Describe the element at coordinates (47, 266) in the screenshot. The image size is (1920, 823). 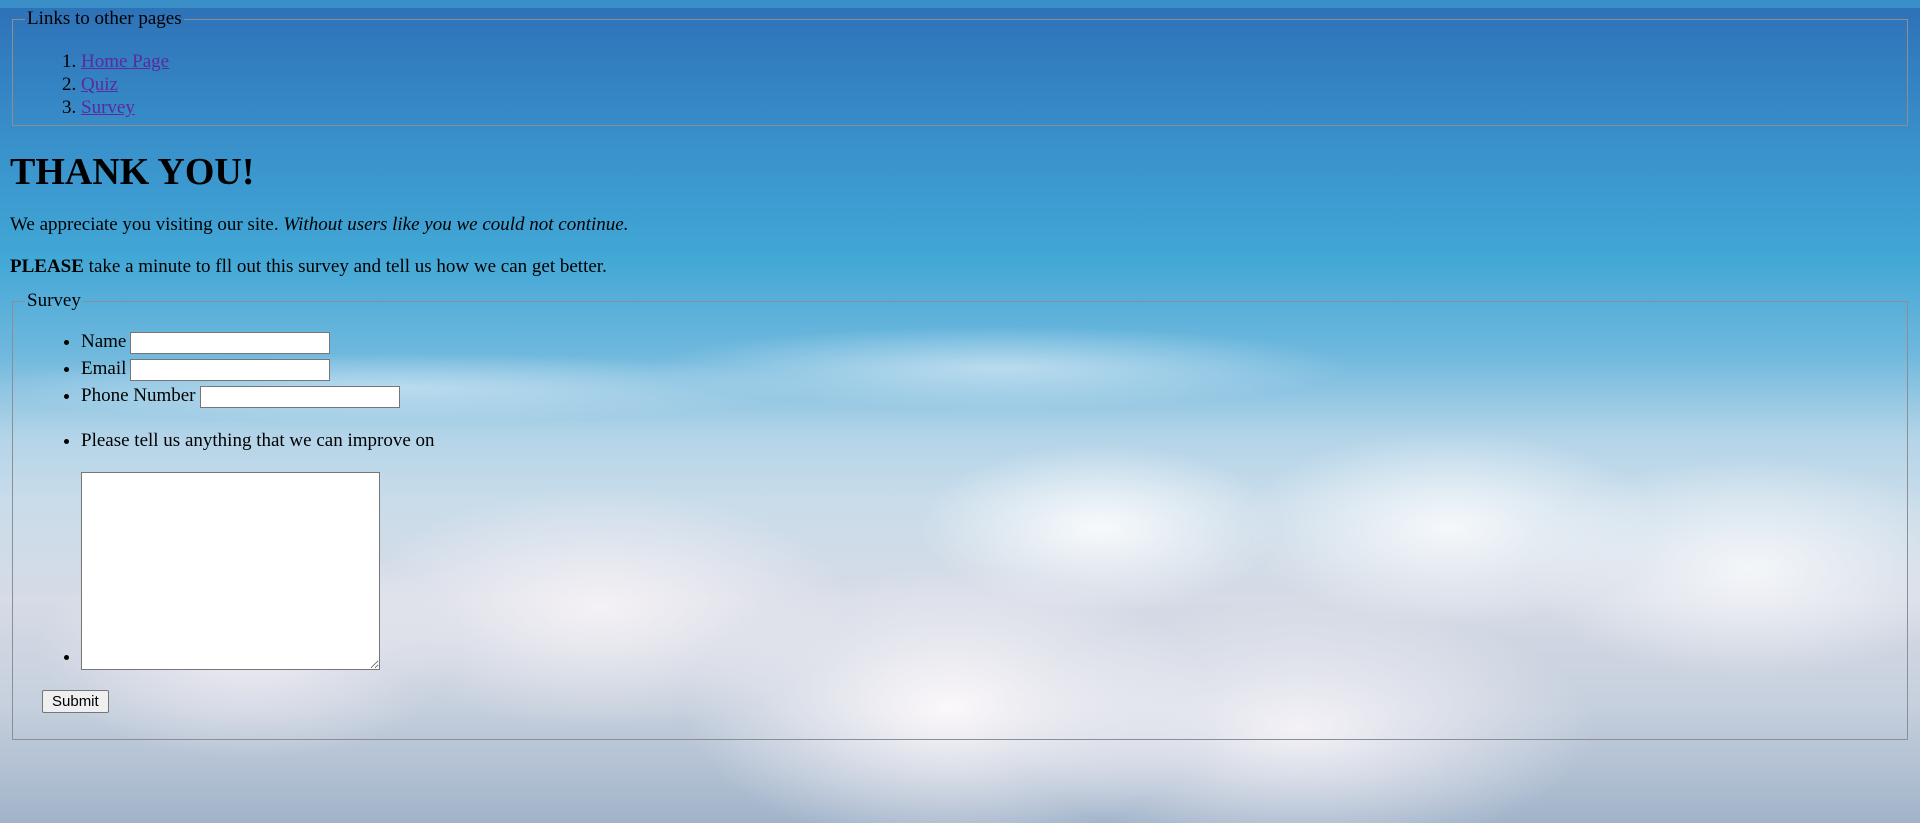
I see `request-bold-text: PLEASE` at that location.